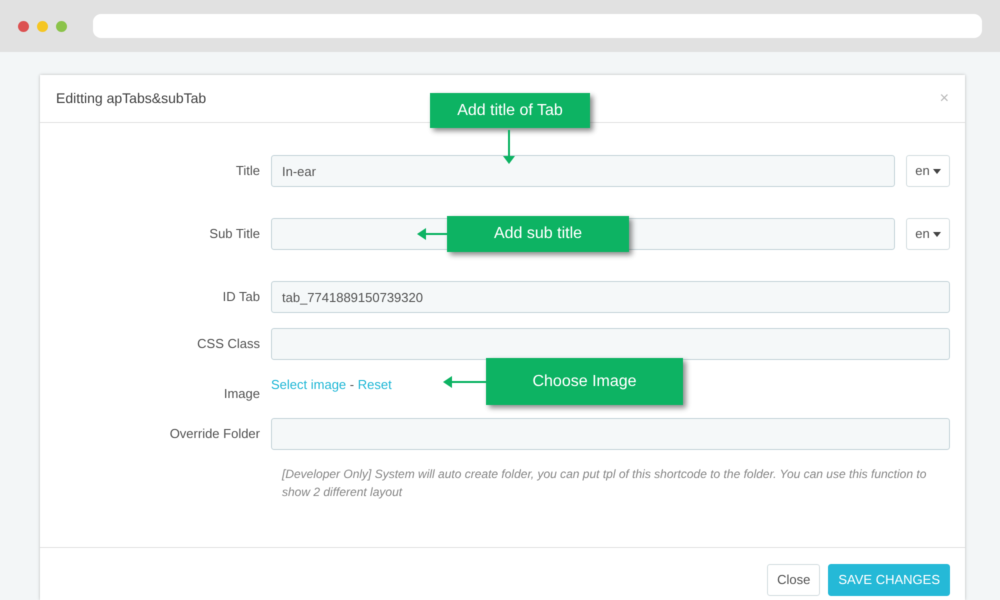 This screenshot has width=1000, height=600. I want to click on callout-tooltip: Add sub title, so click(538, 234).